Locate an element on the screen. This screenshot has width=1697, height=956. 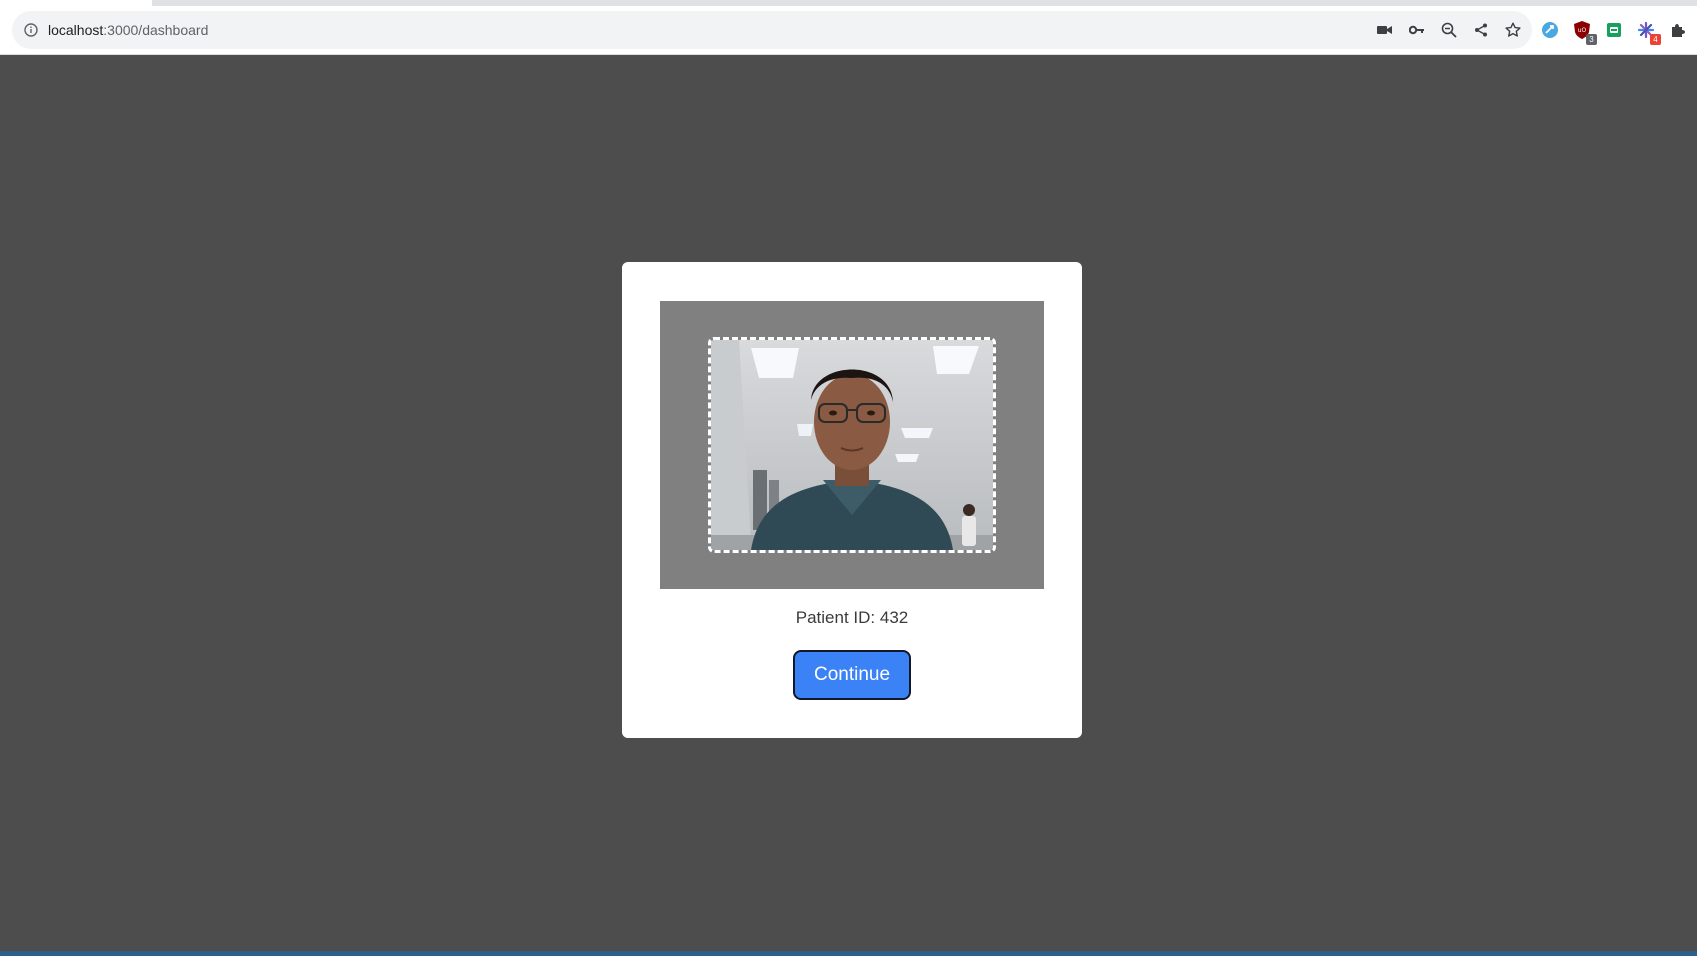
patient-verification-card: Patient ID: 432 Continue is located at coordinates (852, 500).